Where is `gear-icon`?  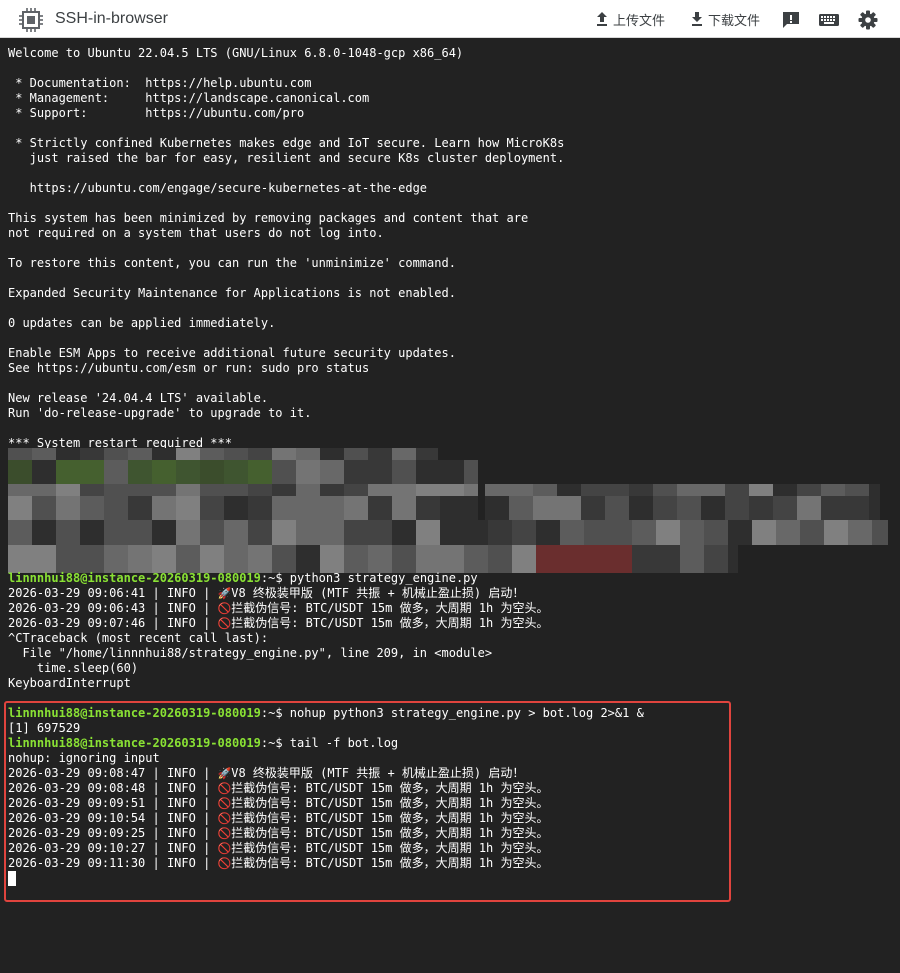
gear-icon is located at coordinates (868, 20).